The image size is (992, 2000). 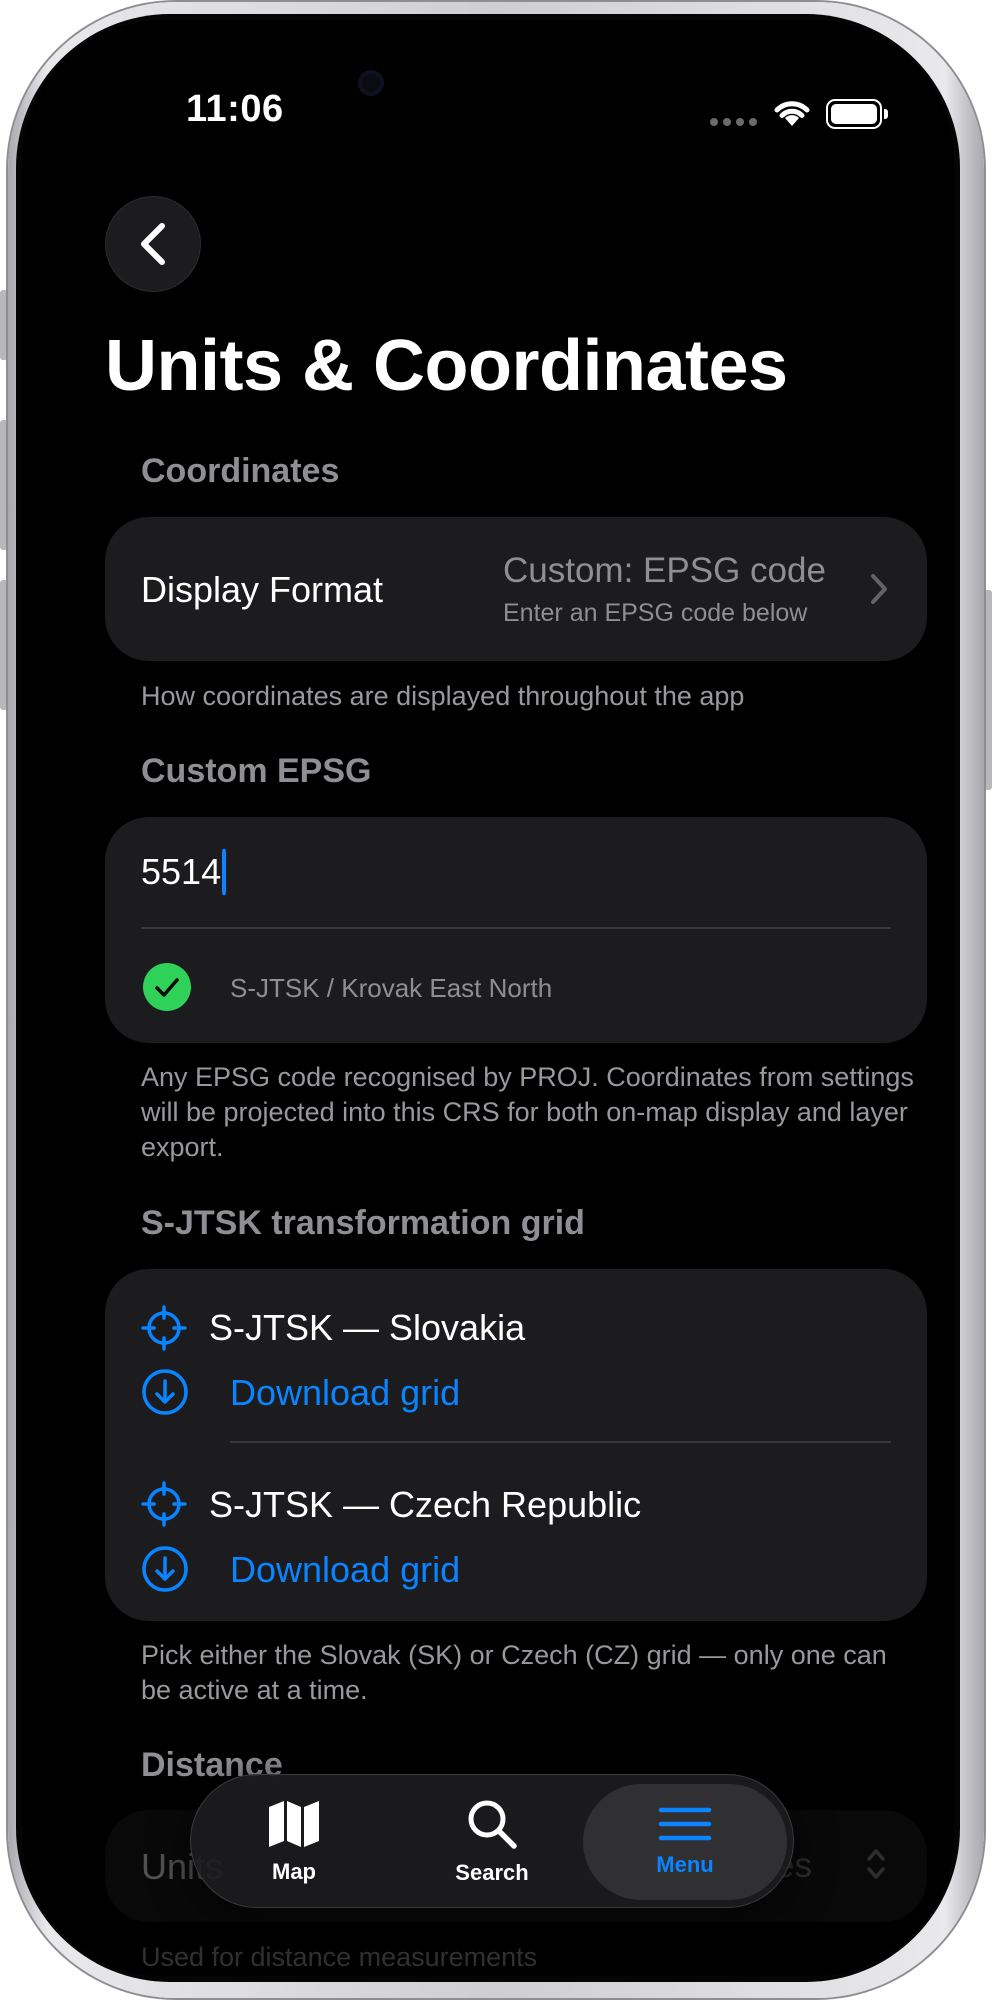 I want to click on battery-cap, so click(x=886, y=114).